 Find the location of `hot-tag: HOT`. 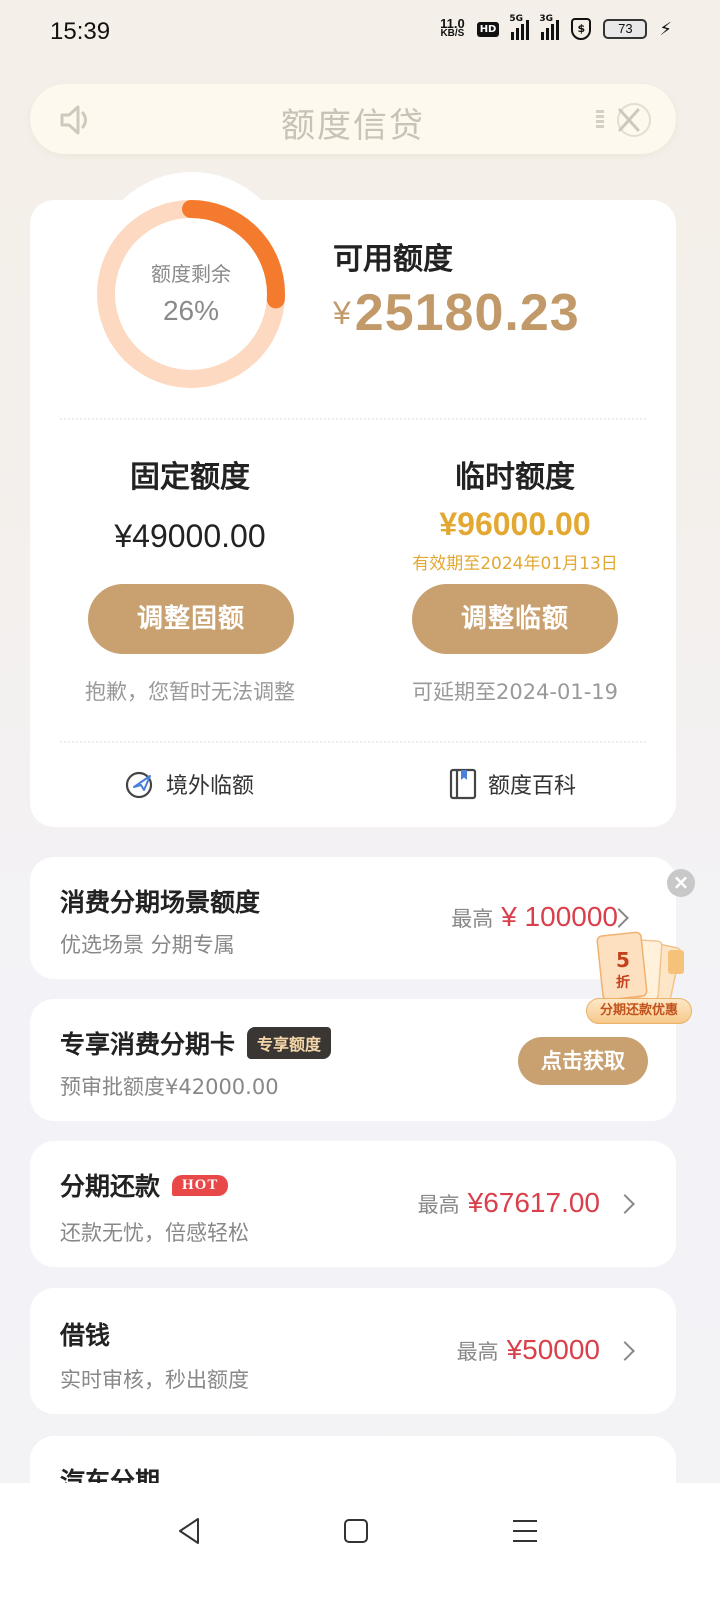

hot-tag: HOT is located at coordinates (200, 1185).